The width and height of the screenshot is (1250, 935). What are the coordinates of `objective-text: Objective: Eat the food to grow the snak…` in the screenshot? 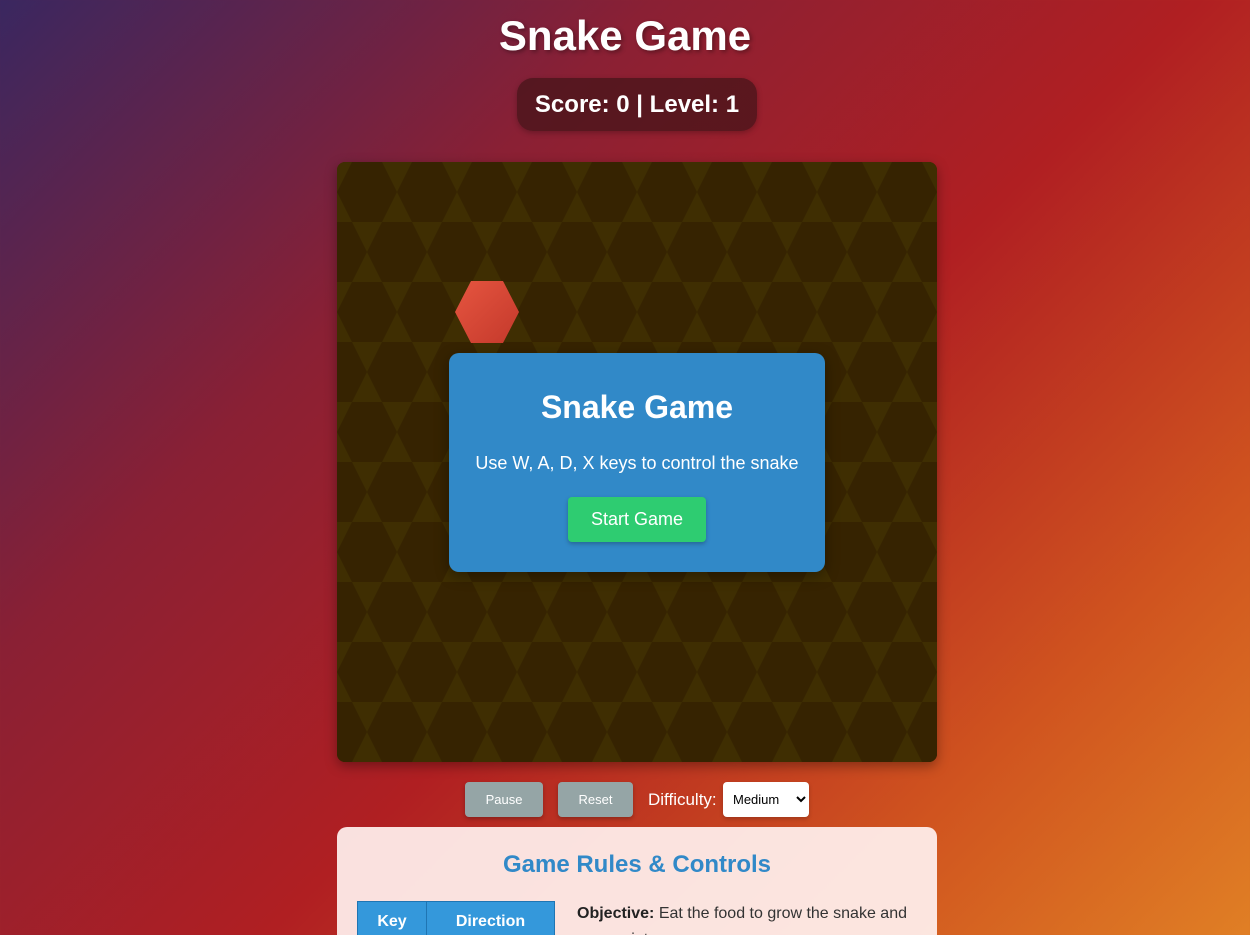 It's located at (749, 918).